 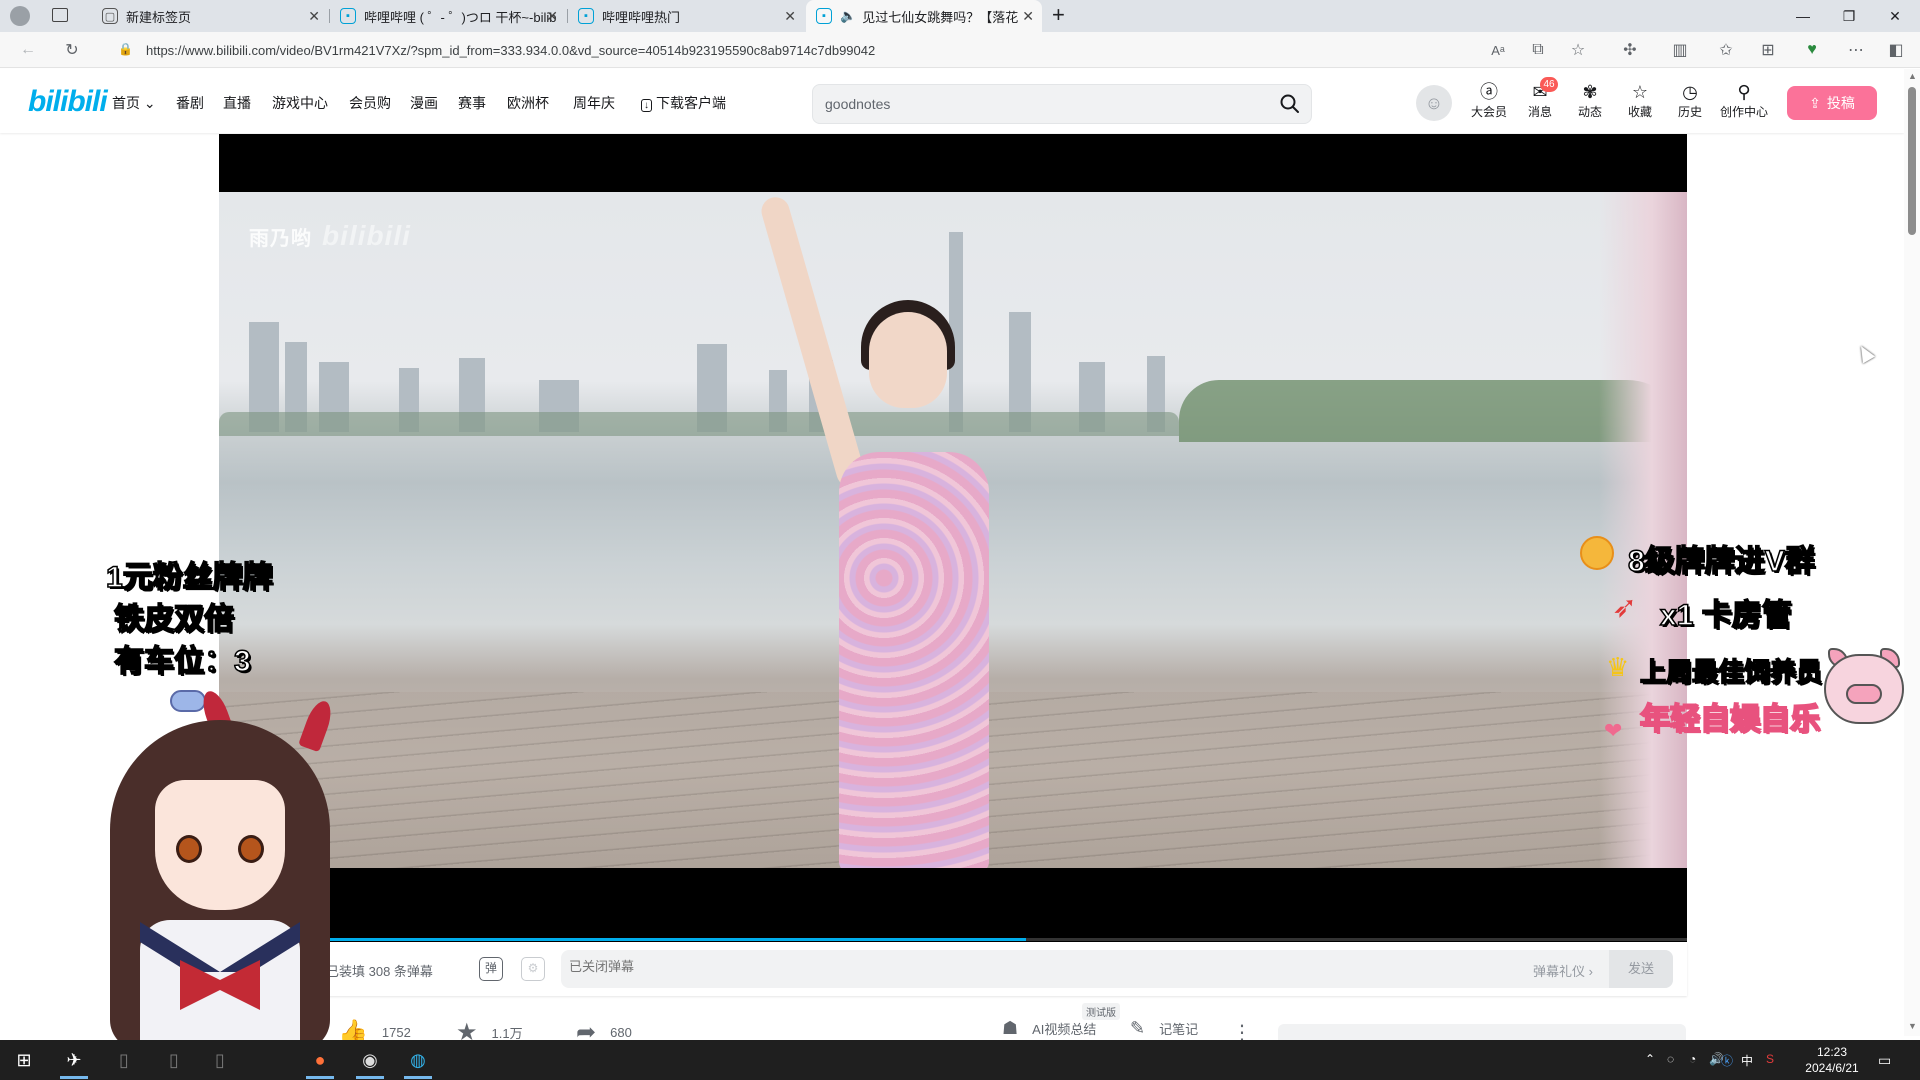 What do you see at coordinates (370, 103) in the screenshot?
I see `nav-member-shop: 会员购` at bounding box center [370, 103].